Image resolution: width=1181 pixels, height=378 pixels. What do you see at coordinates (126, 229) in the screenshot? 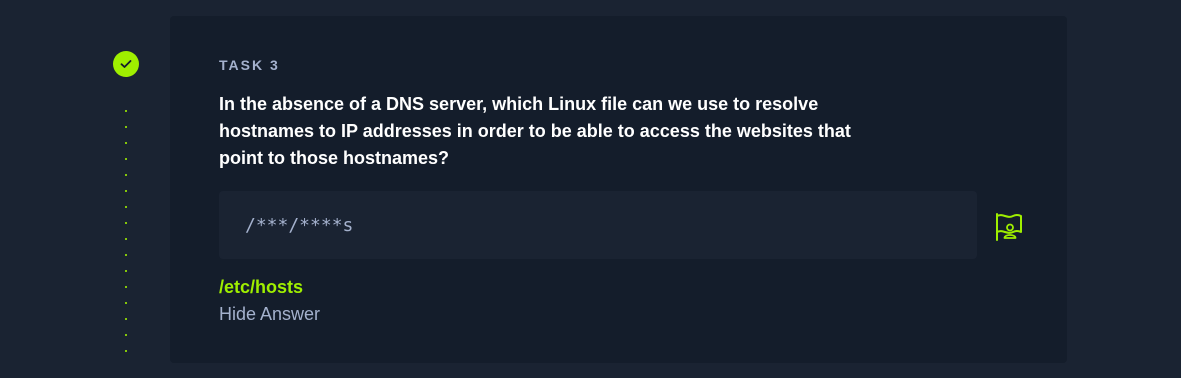
I see `timeline-dotted-line` at bounding box center [126, 229].